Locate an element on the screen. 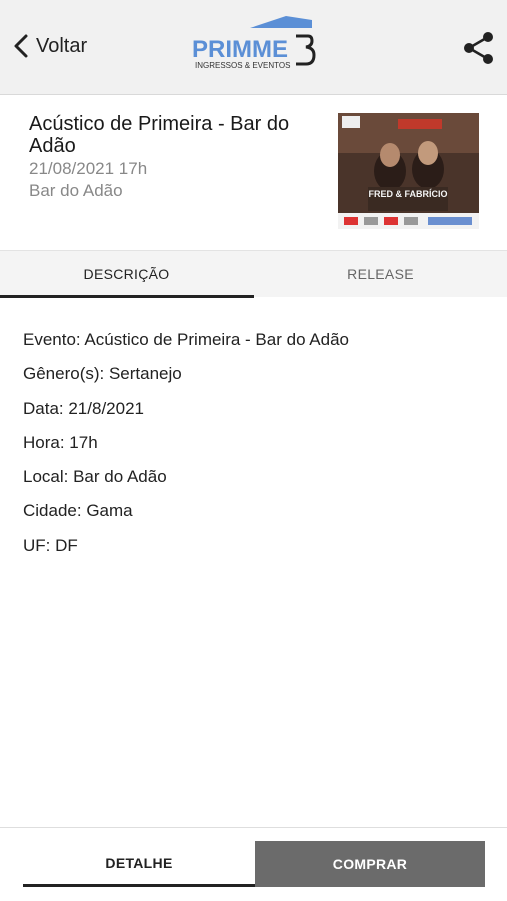 This screenshot has width=507, height=901. top-app-bar: Voltar PRIMME INGRESSOS & EVENTOS is located at coordinates (253, 47).